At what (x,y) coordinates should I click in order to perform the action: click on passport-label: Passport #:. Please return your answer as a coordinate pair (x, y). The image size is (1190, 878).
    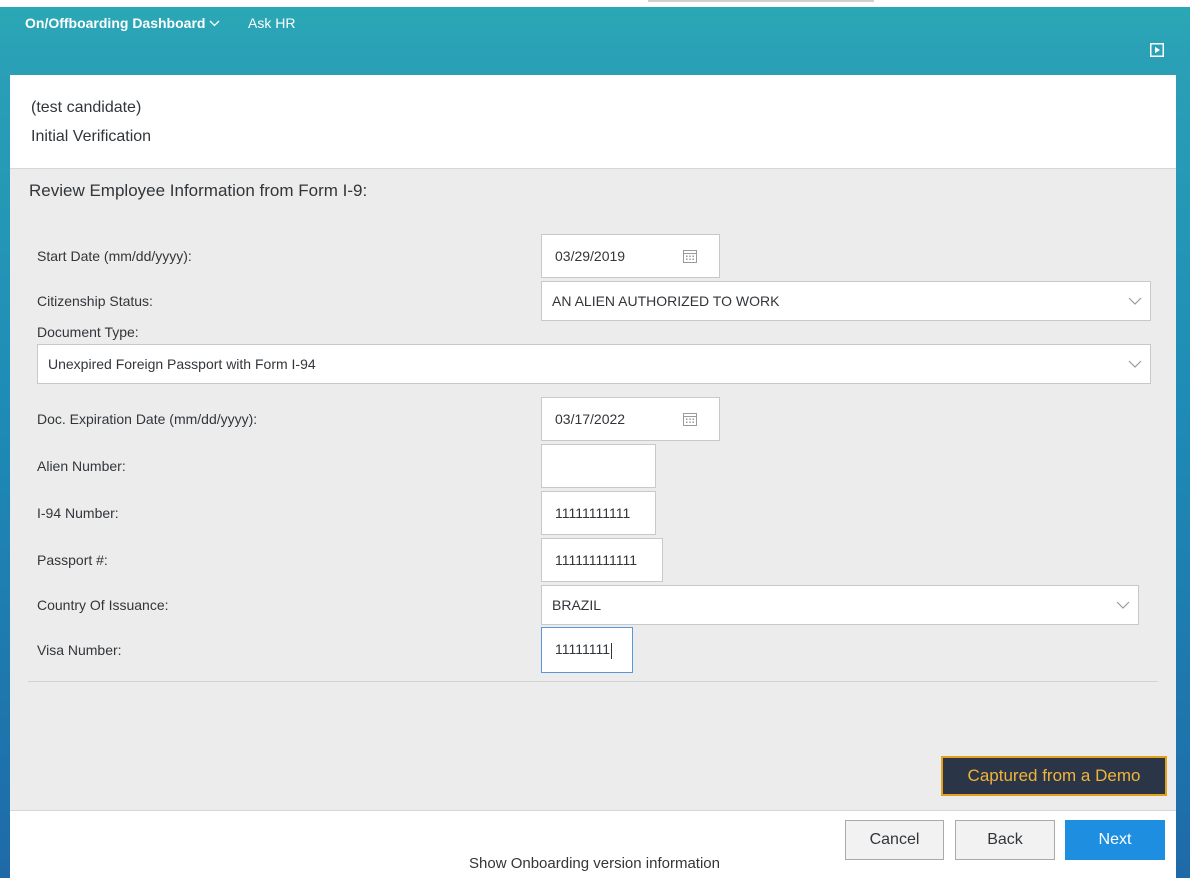
    Looking at the image, I should click on (72, 560).